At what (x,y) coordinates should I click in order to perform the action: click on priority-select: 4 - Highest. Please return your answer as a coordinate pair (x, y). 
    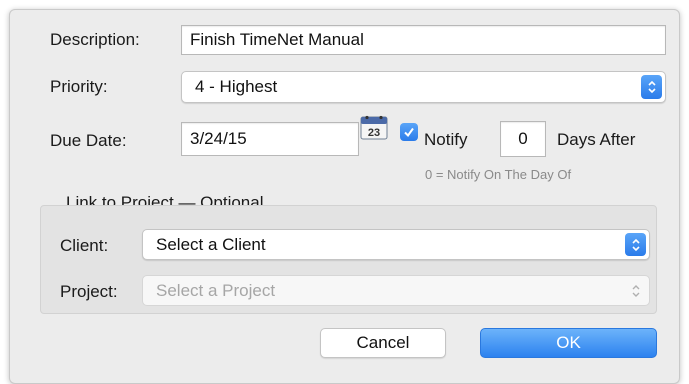
    Looking at the image, I should click on (423, 87).